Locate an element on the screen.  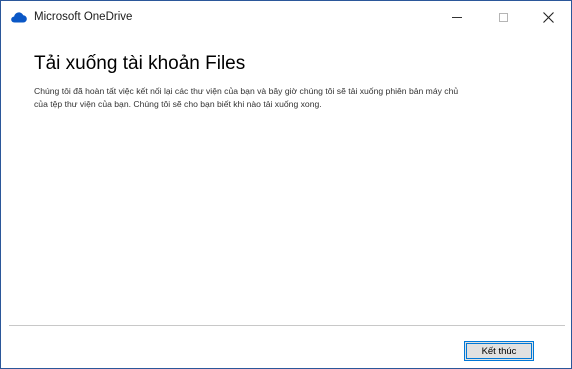
close-icon is located at coordinates (548, 17).